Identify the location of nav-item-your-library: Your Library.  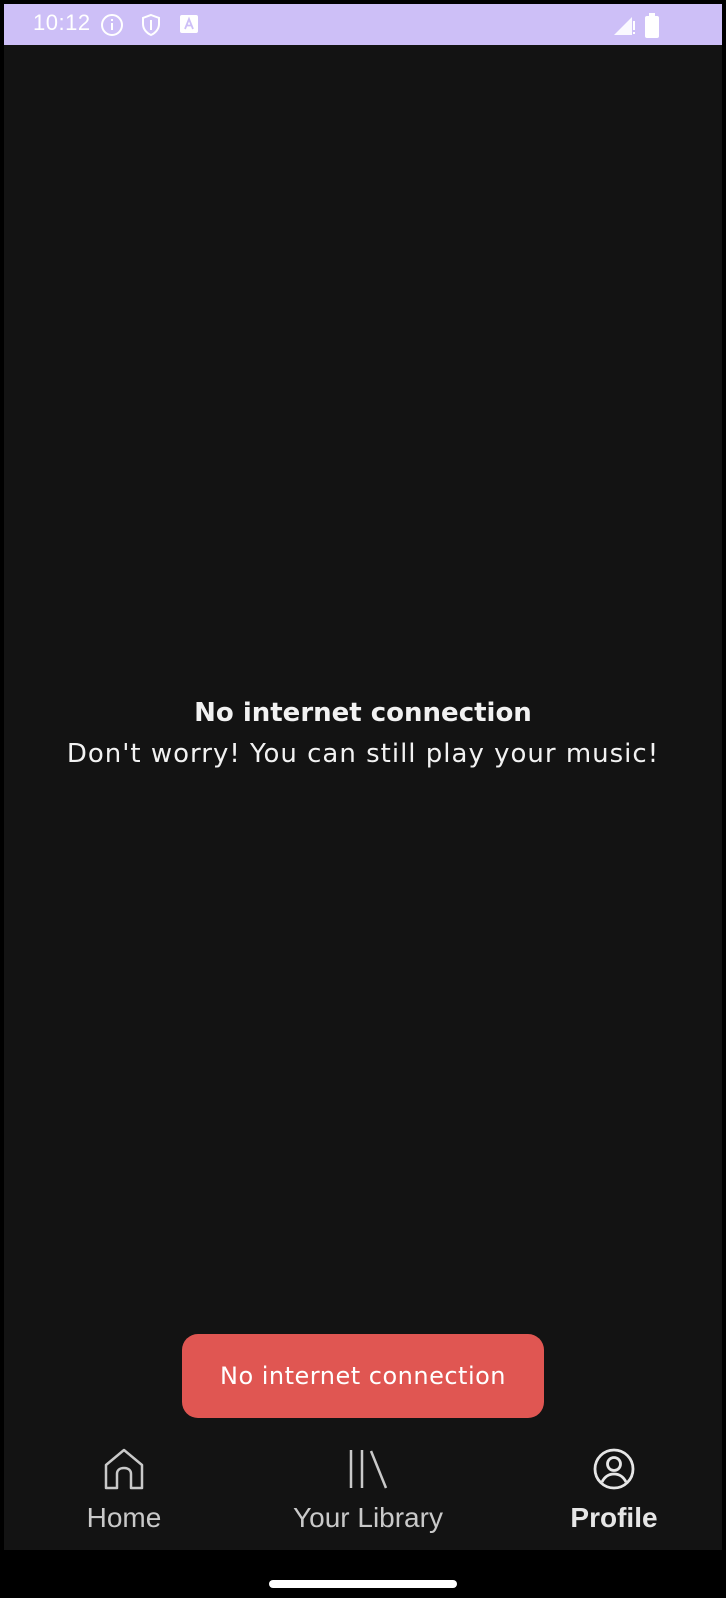
(368, 1491).